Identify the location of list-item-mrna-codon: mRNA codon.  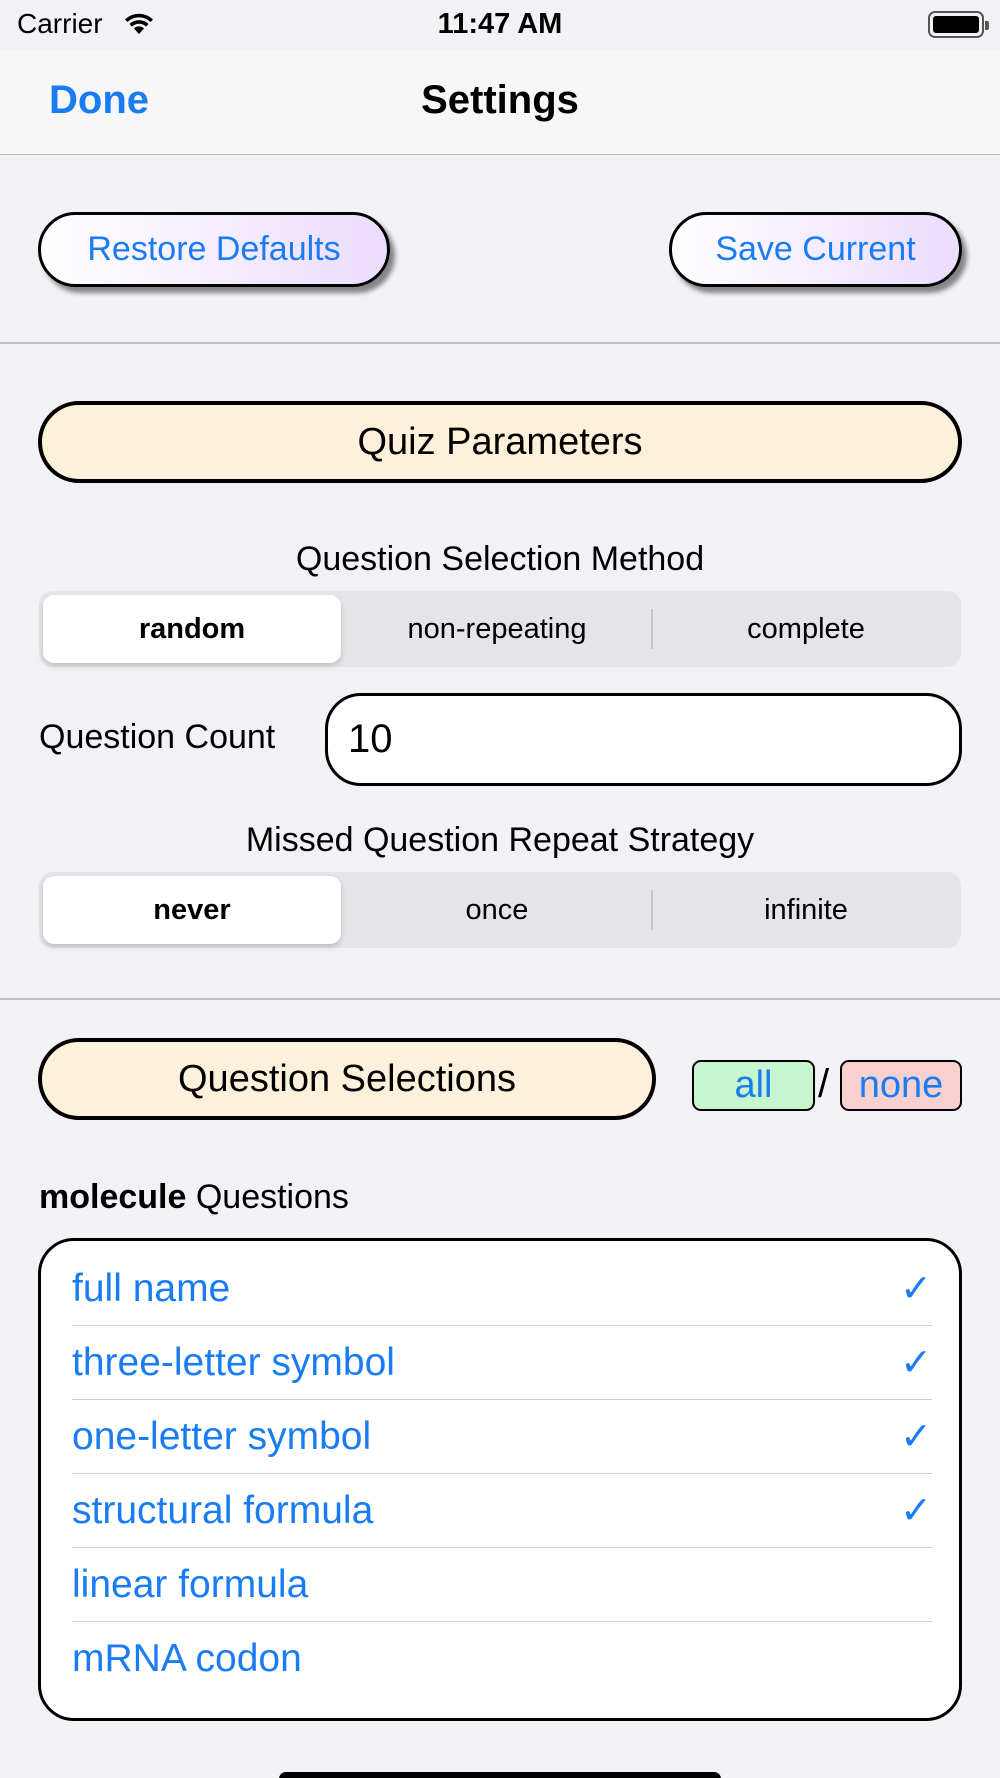
(502, 1659).